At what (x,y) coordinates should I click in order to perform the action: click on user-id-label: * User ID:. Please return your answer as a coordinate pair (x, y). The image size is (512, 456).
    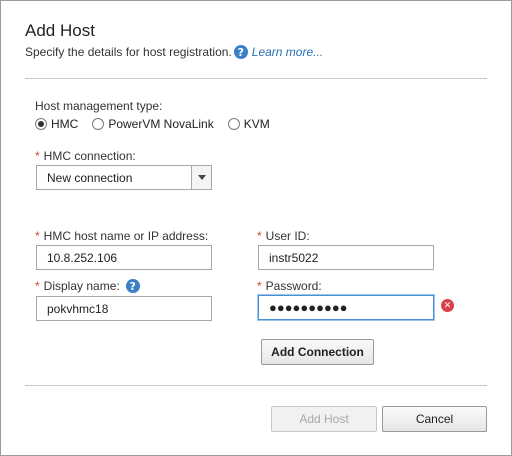
    Looking at the image, I should click on (283, 236).